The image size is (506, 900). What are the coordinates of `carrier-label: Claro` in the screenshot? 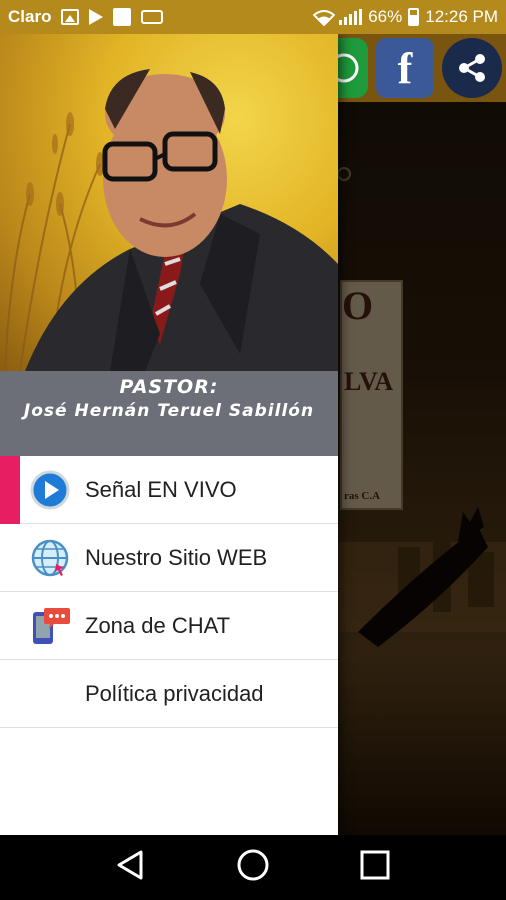 It's located at (30, 16).